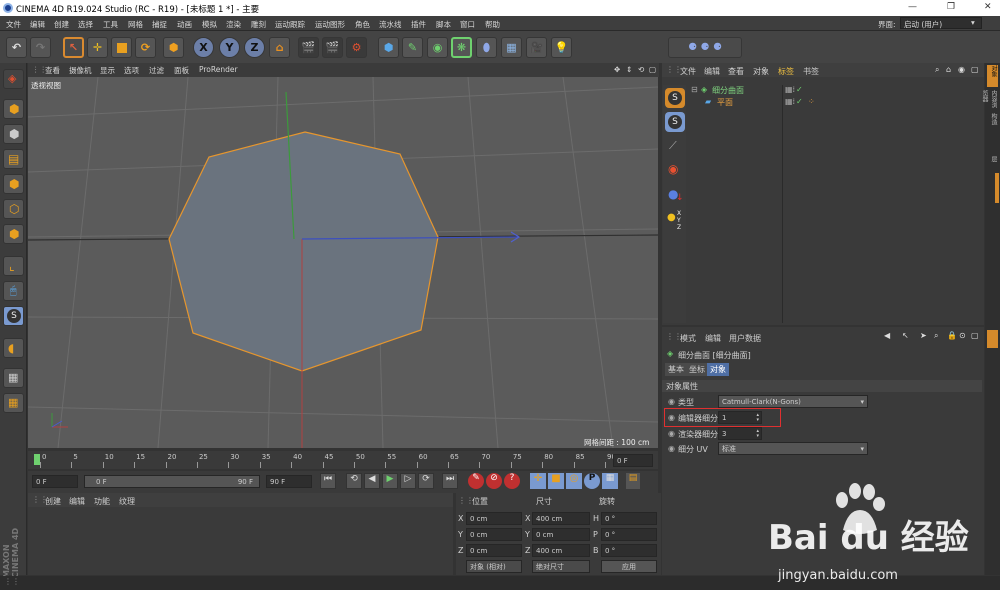 This screenshot has width=1000, height=590. What do you see at coordinates (811, 71) in the screenshot?
I see `object-menu-bookmarks: 书签` at bounding box center [811, 71].